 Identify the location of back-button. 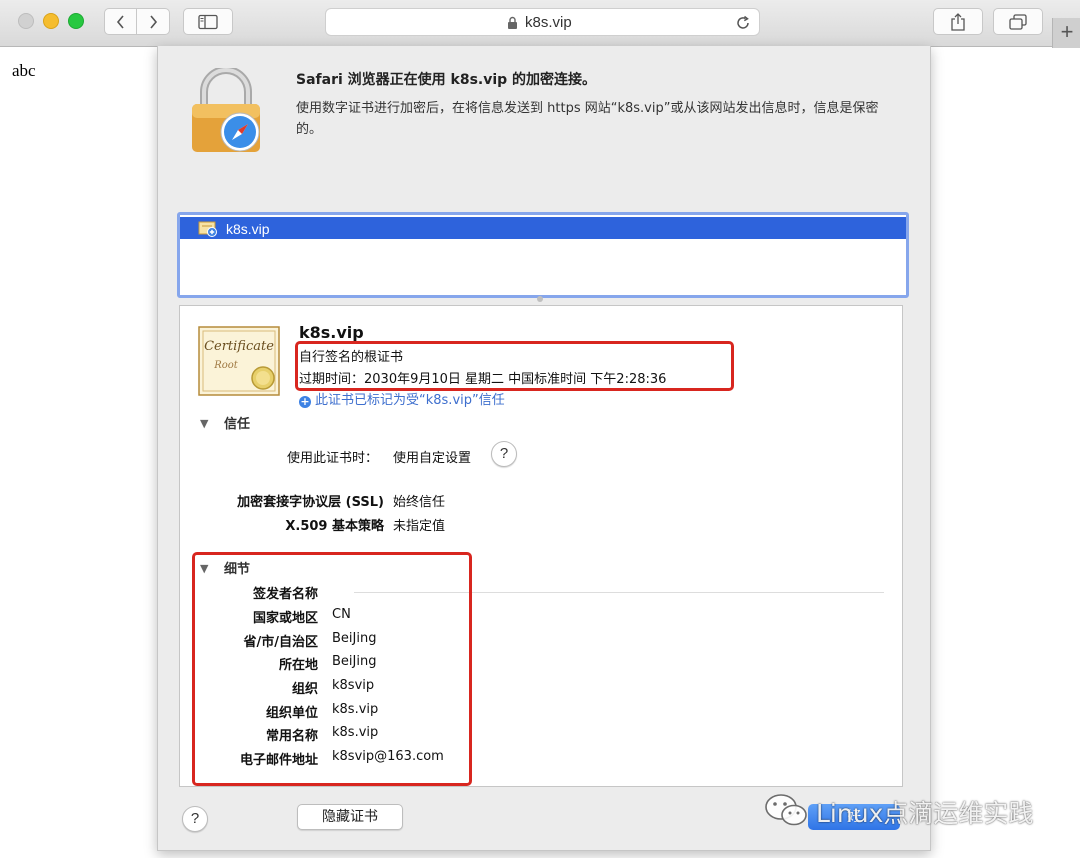
(120, 21).